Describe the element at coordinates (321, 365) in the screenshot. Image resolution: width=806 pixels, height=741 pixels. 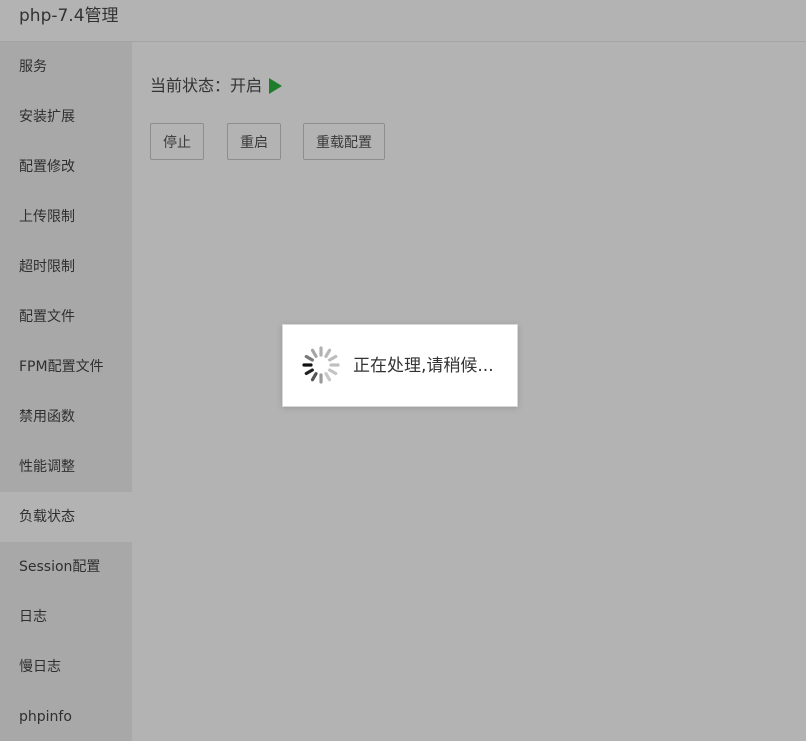
I see `spinner-icon` at that location.